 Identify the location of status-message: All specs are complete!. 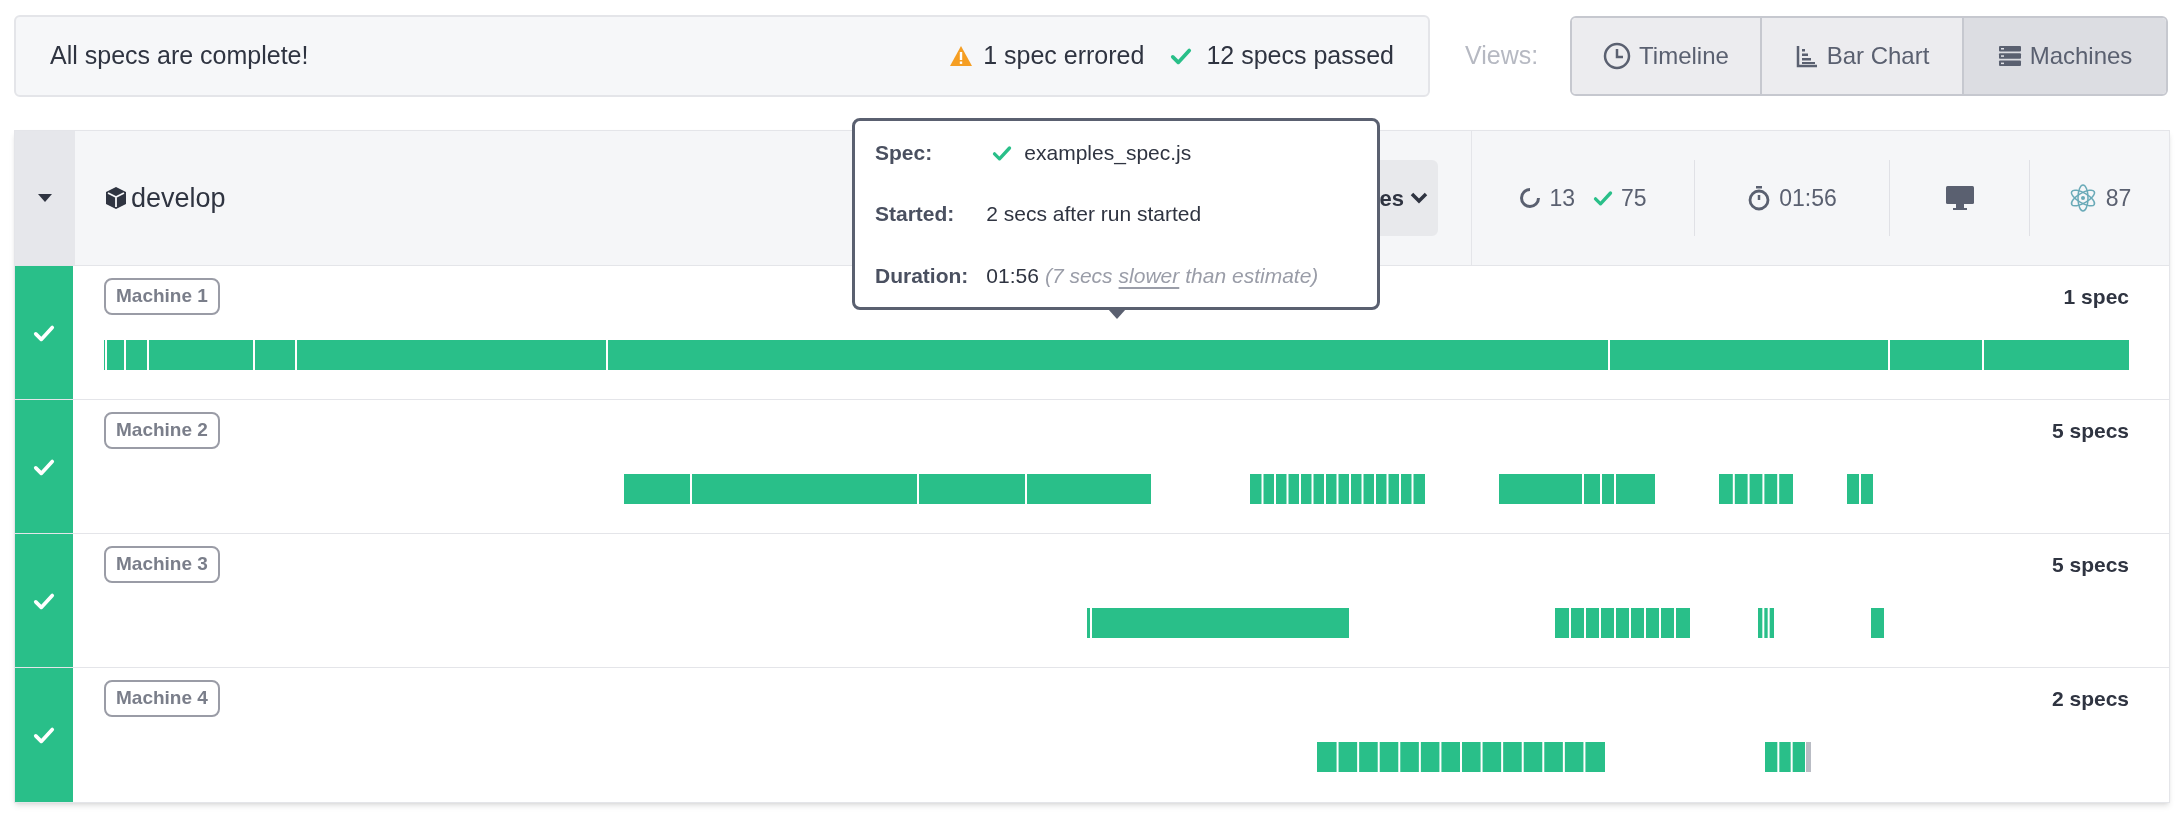
(179, 56).